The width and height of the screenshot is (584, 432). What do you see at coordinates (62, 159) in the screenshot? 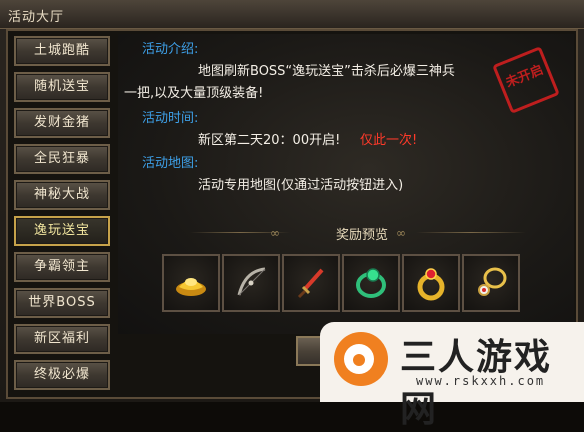
I see `sidebar-item-frenzy: 全民狂暴` at bounding box center [62, 159].